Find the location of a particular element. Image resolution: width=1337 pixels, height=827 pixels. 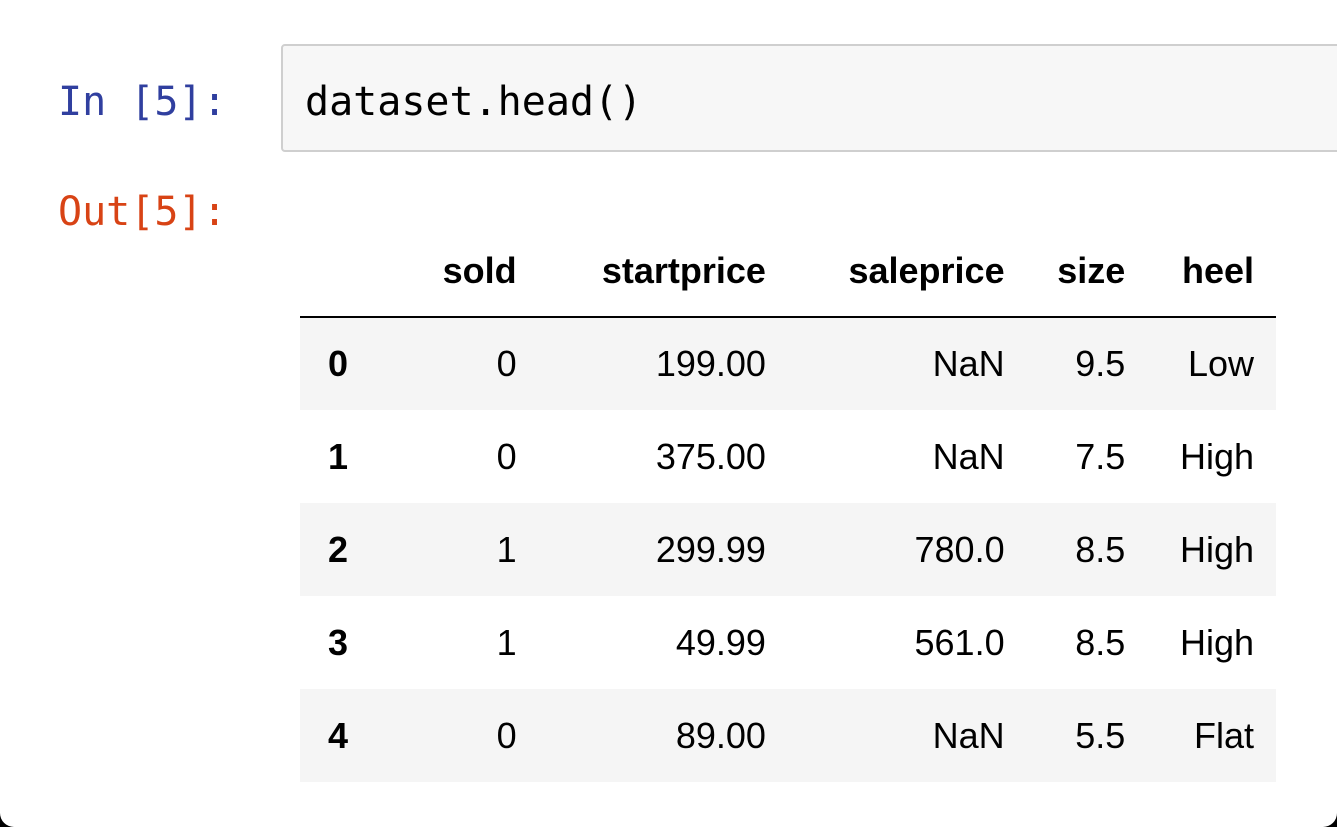

column-header-size: size is located at coordinates (1087, 272).